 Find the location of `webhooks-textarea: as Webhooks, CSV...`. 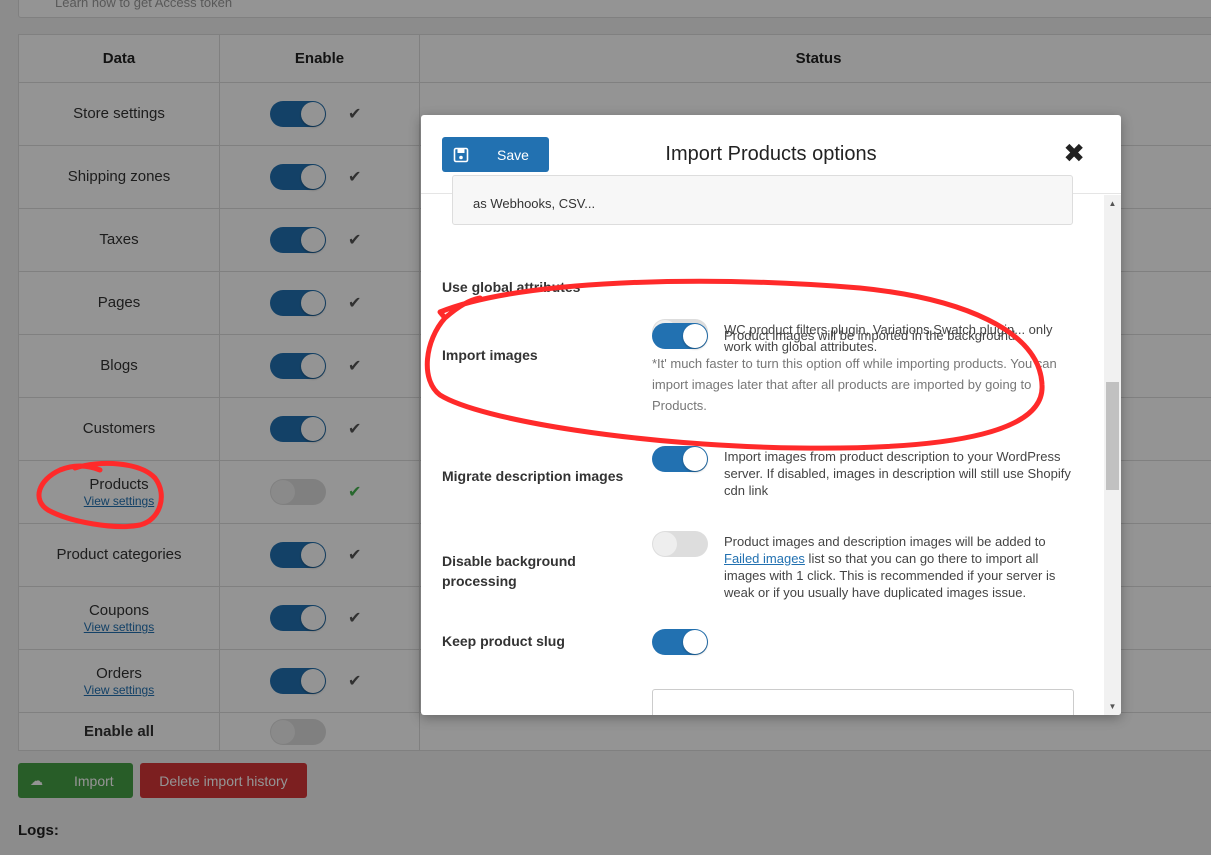

webhooks-textarea: as Webhooks, CSV... is located at coordinates (762, 200).